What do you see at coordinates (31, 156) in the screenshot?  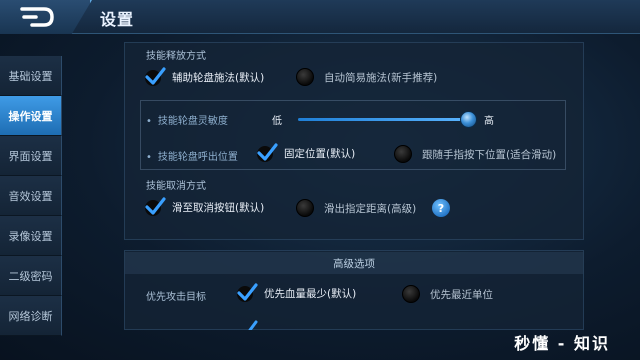 I see `sidebar-item-interface: 界面设置` at bounding box center [31, 156].